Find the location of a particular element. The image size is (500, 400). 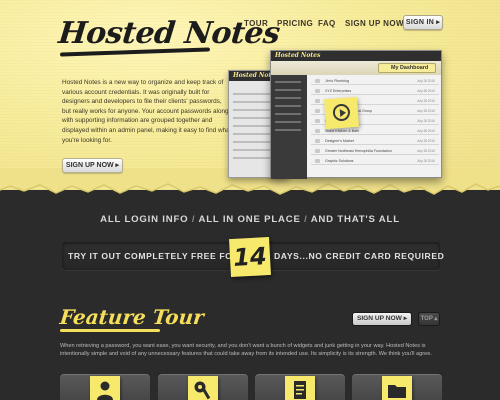

key-icon is located at coordinates (203, 388).